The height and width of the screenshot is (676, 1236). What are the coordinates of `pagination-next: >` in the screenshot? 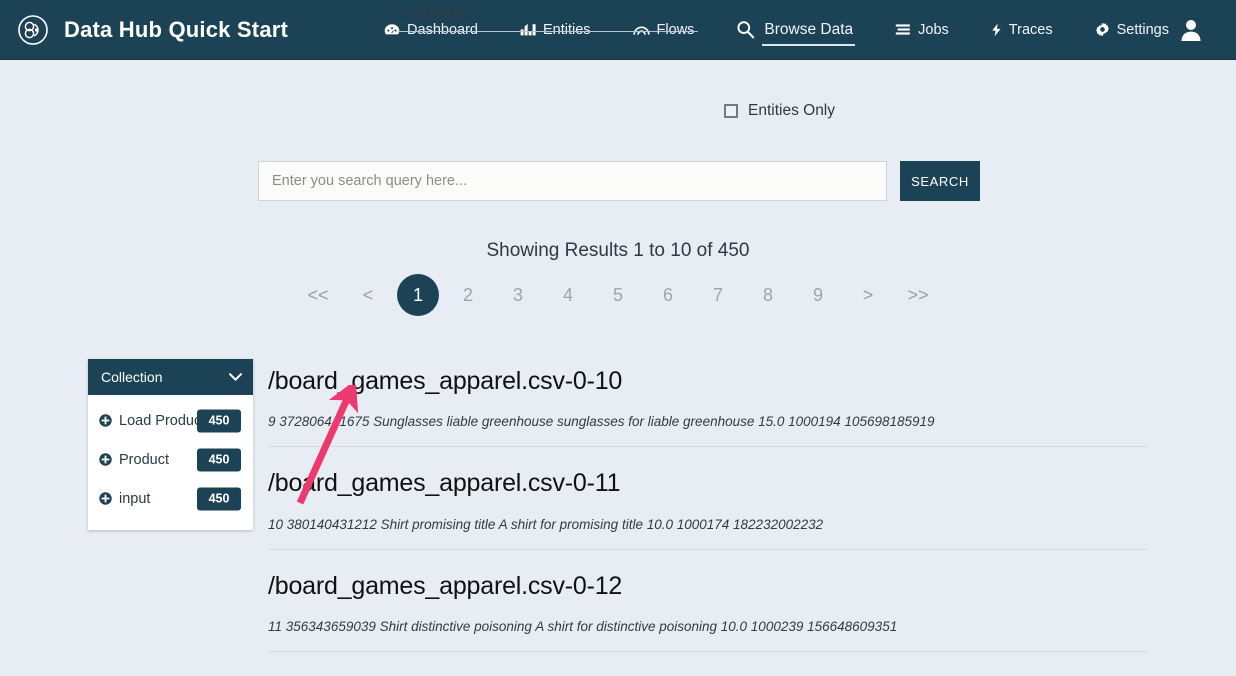 It's located at (868, 295).